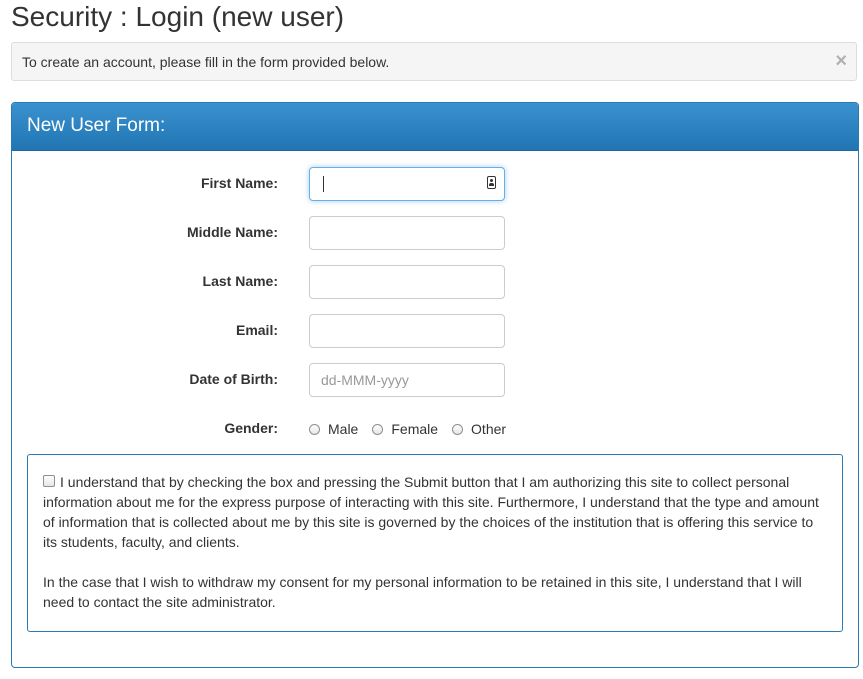 This screenshot has width=863, height=679. I want to click on consent-checkbox, so click(49, 481).